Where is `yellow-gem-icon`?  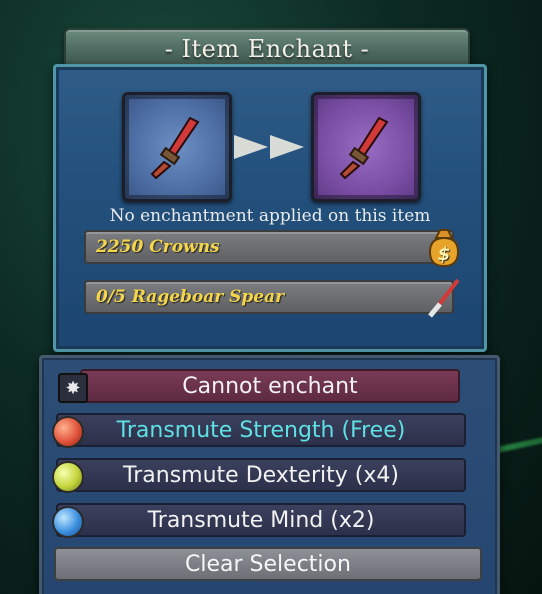
yellow-gem-icon is located at coordinates (68, 477).